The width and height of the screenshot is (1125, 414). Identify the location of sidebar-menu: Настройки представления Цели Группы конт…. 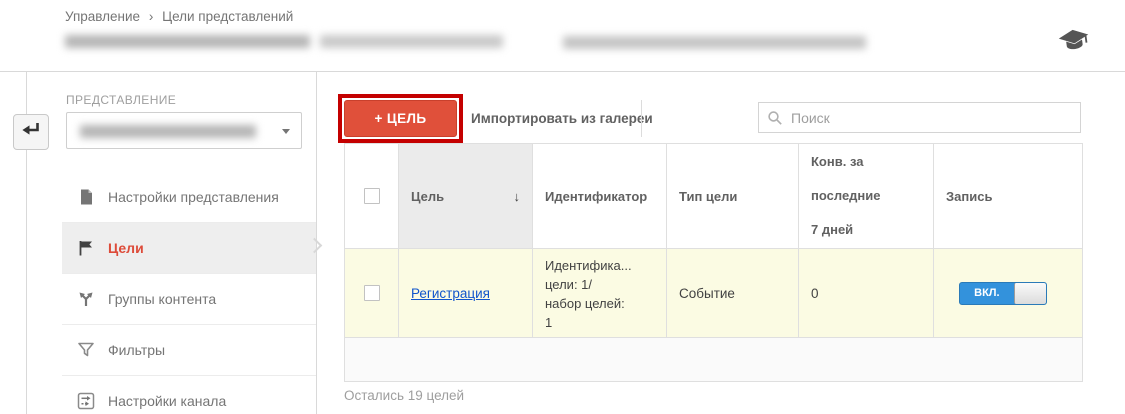
(192, 292).